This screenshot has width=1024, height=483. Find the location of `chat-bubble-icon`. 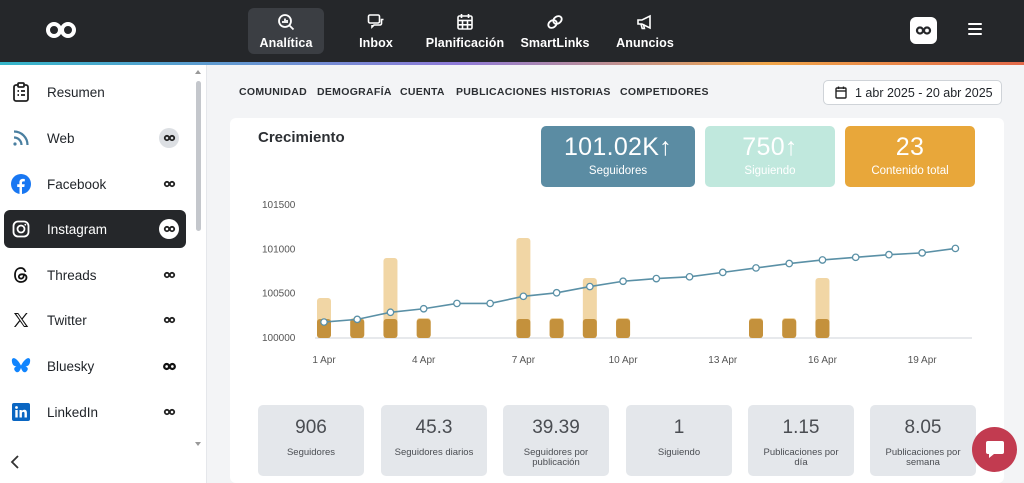

chat-bubble-icon is located at coordinates (994, 449).